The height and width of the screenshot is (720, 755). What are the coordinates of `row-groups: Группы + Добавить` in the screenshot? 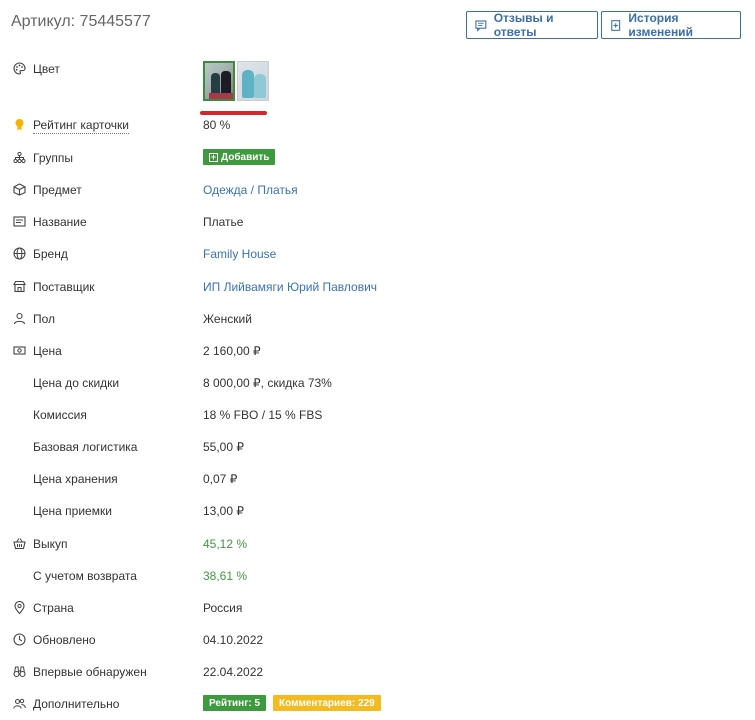 It's located at (377, 158).